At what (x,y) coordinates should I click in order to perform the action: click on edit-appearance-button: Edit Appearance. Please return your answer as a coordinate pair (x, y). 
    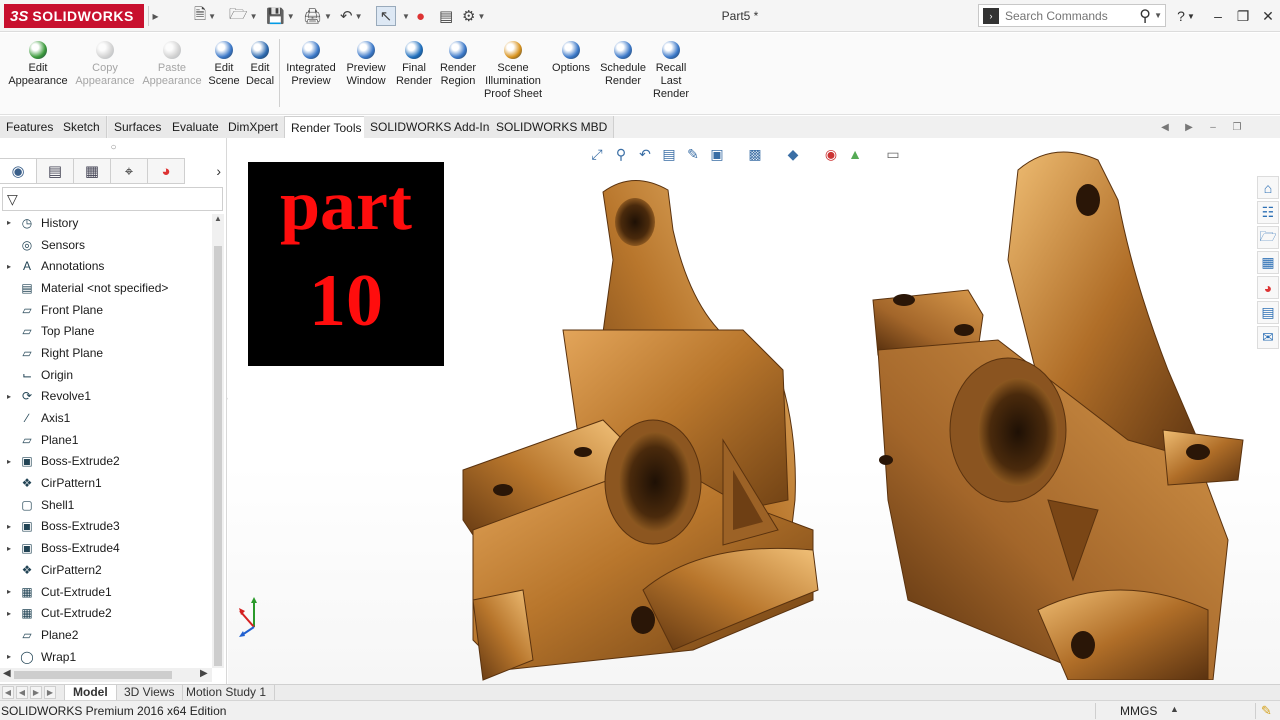
    Looking at the image, I should click on (38, 64).